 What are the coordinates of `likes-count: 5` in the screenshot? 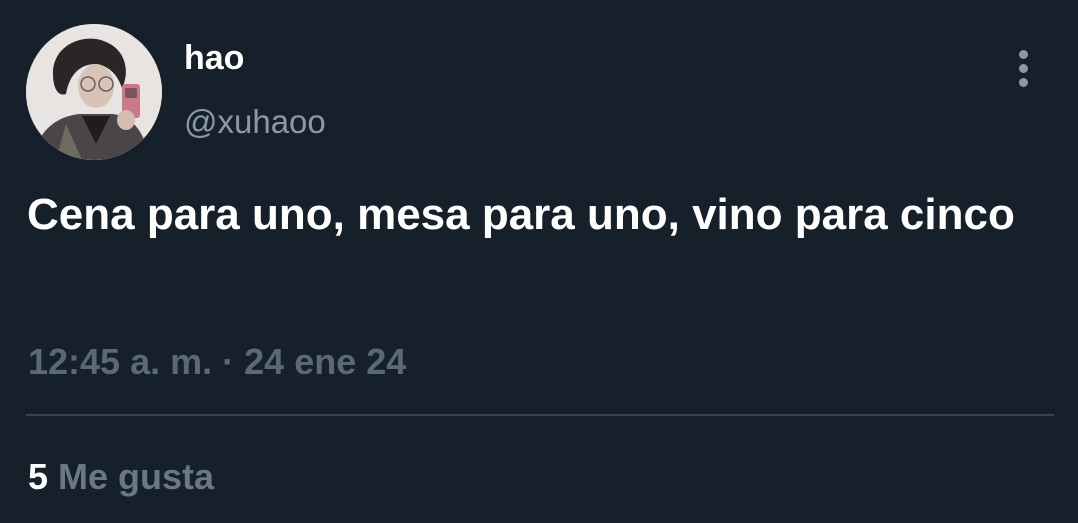 It's located at (38, 476).